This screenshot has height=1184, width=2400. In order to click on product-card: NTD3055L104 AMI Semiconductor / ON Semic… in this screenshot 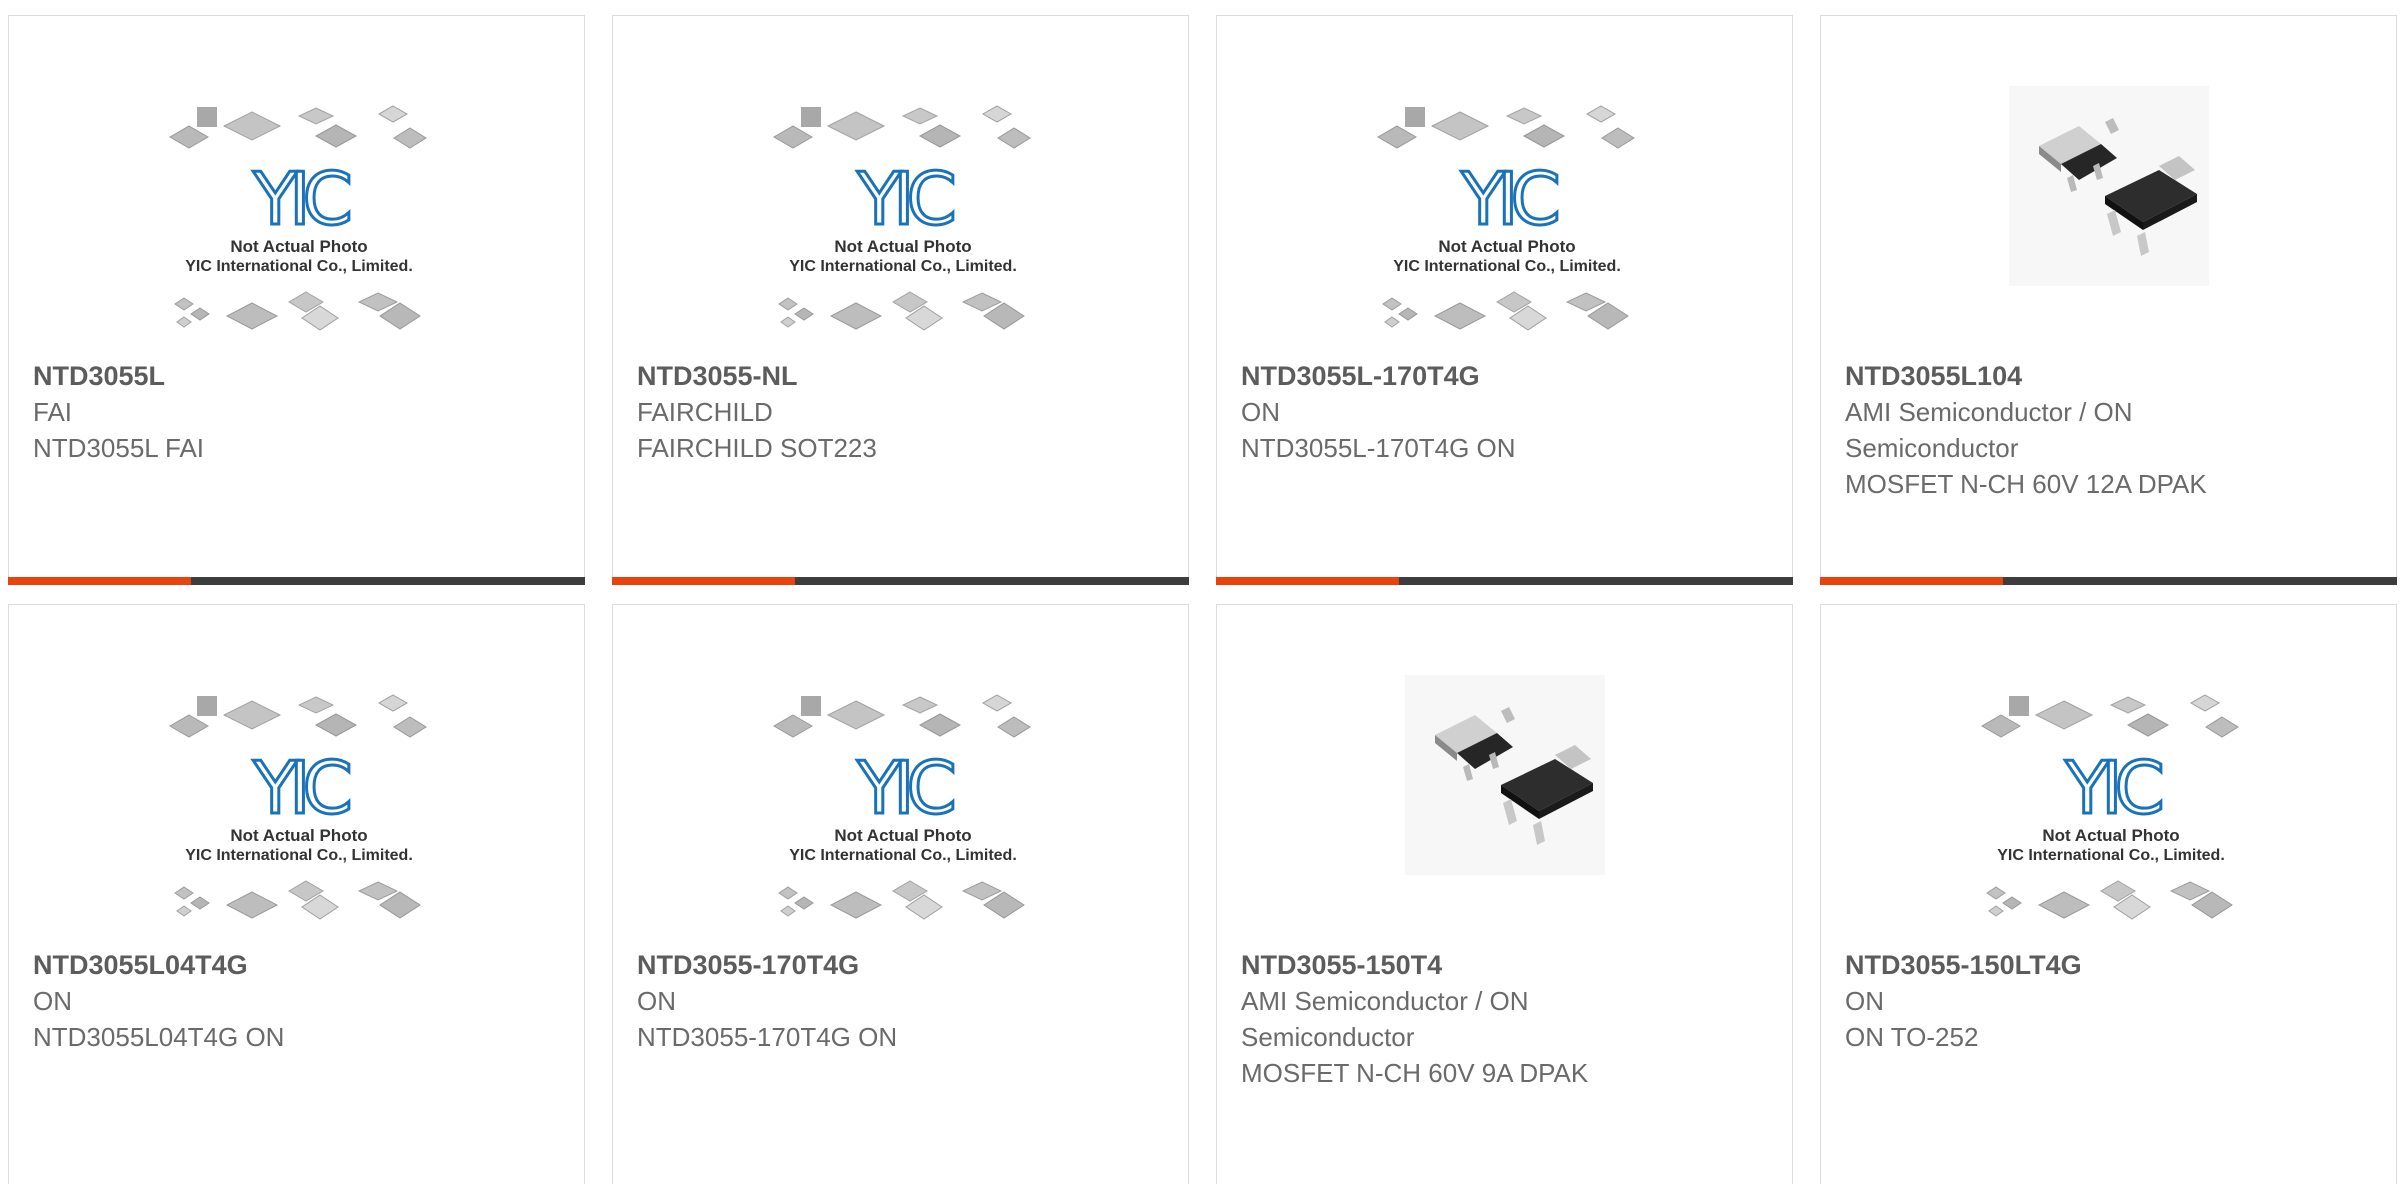, I will do `click(2108, 300)`.